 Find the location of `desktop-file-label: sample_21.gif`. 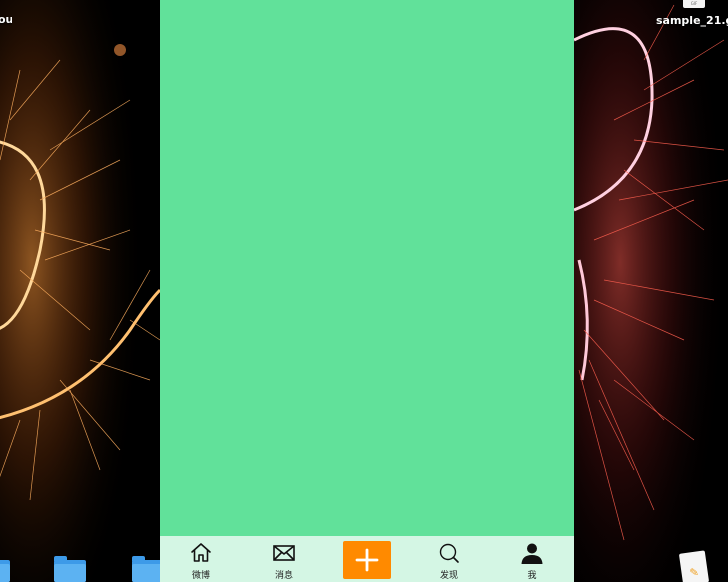

desktop-file-label: sample_21.gif is located at coordinates (692, 20).